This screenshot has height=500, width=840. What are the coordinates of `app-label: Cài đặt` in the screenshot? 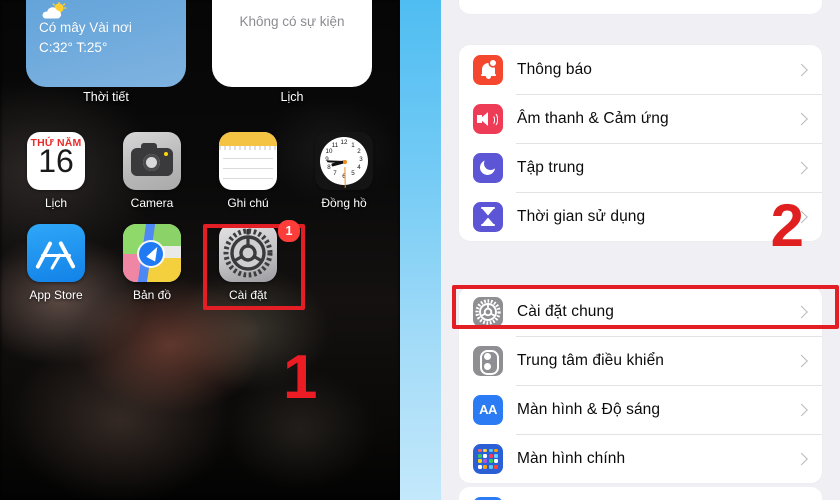 It's located at (248, 295).